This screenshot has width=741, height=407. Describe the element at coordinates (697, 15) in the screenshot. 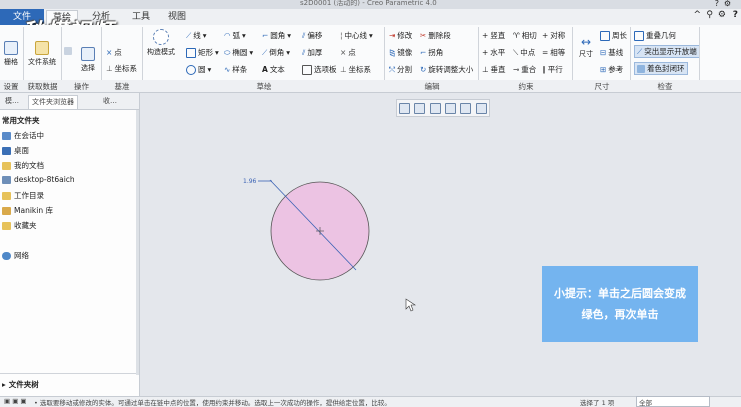

I see `collapse-ribbon-icon: ^` at that location.